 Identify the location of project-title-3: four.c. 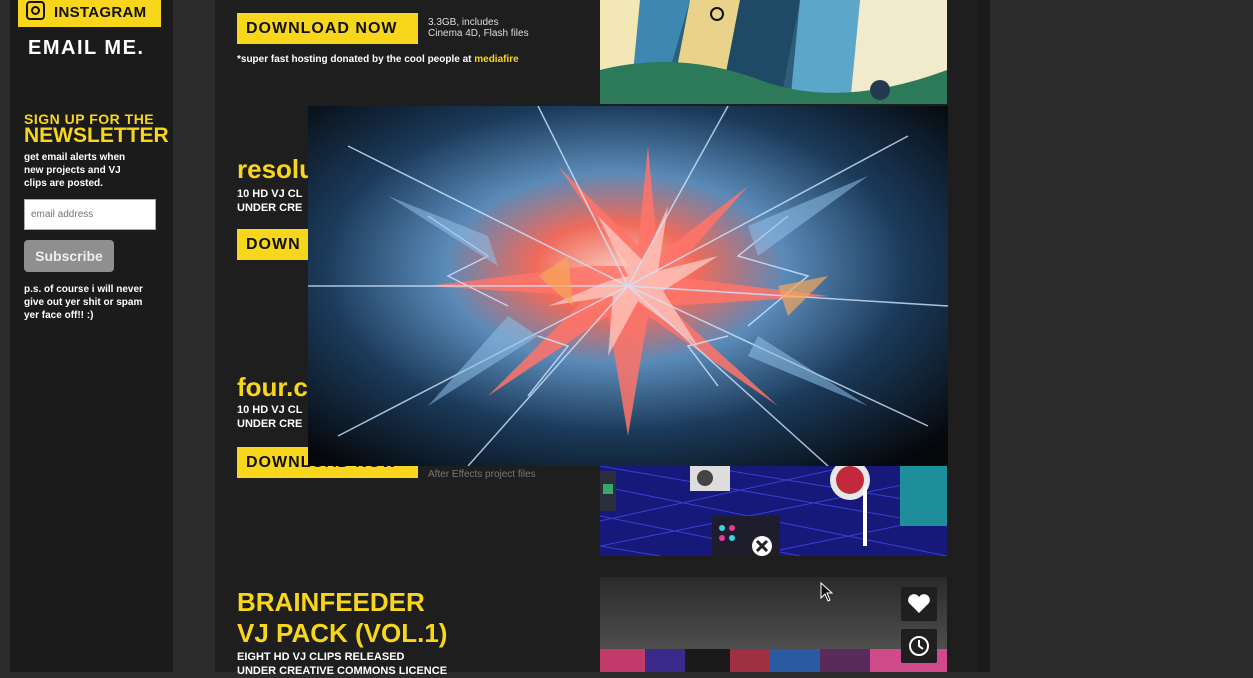
(272, 387).